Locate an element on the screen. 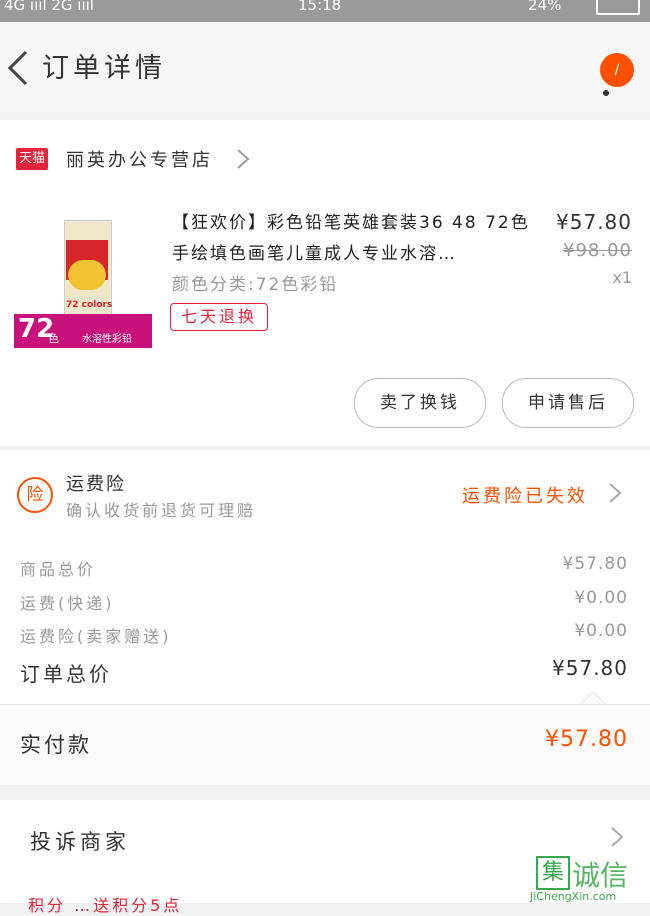  summary-value-insurance: ¥0.00 is located at coordinates (601, 631).